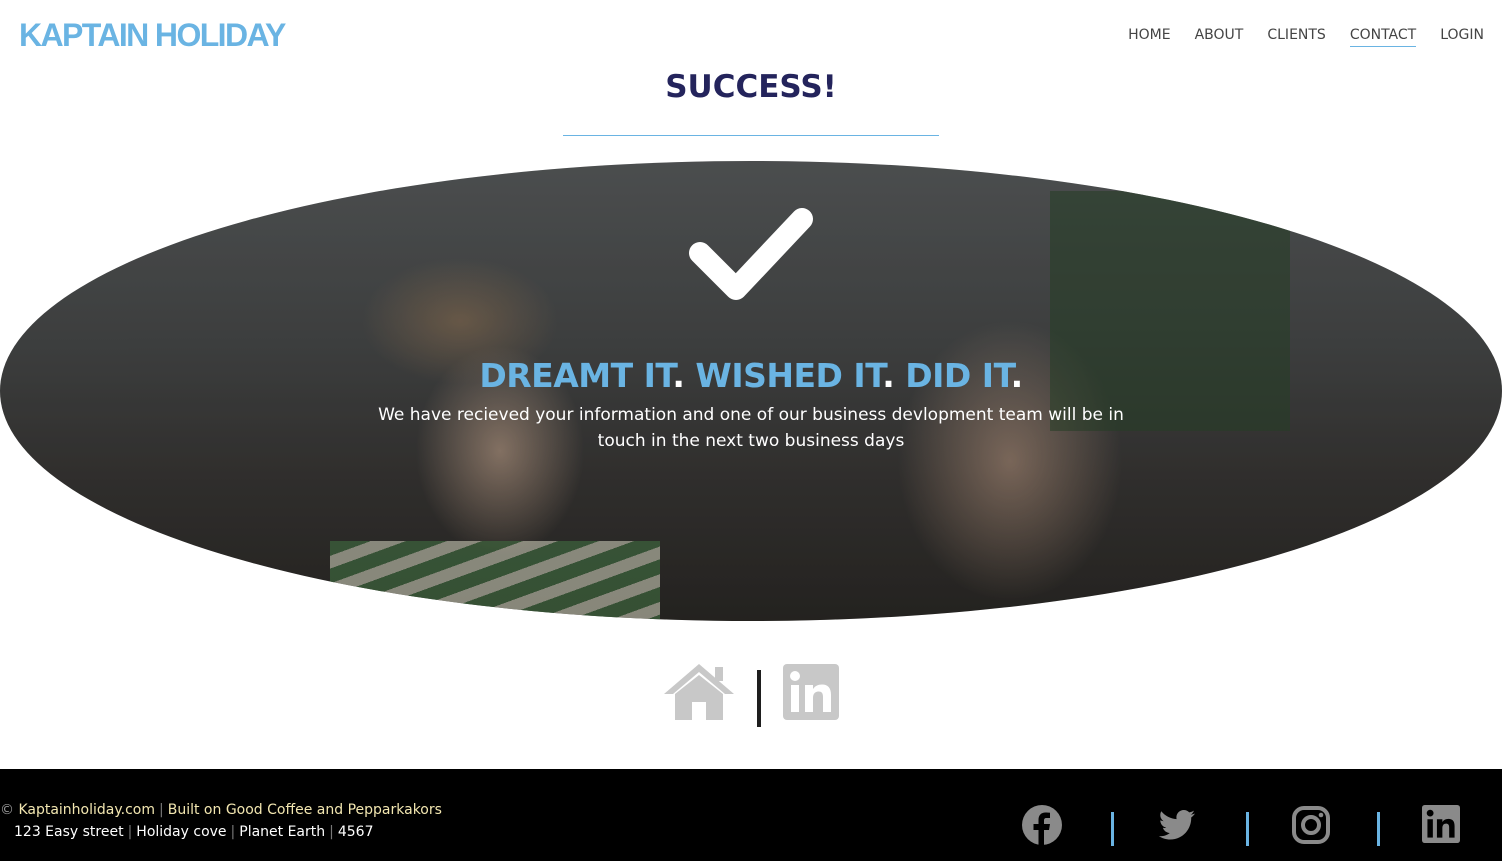 This screenshot has width=1502, height=861. Describe the element at coordinates (1177, 825) in the screenshot. I see `twitter-icon` at that location.